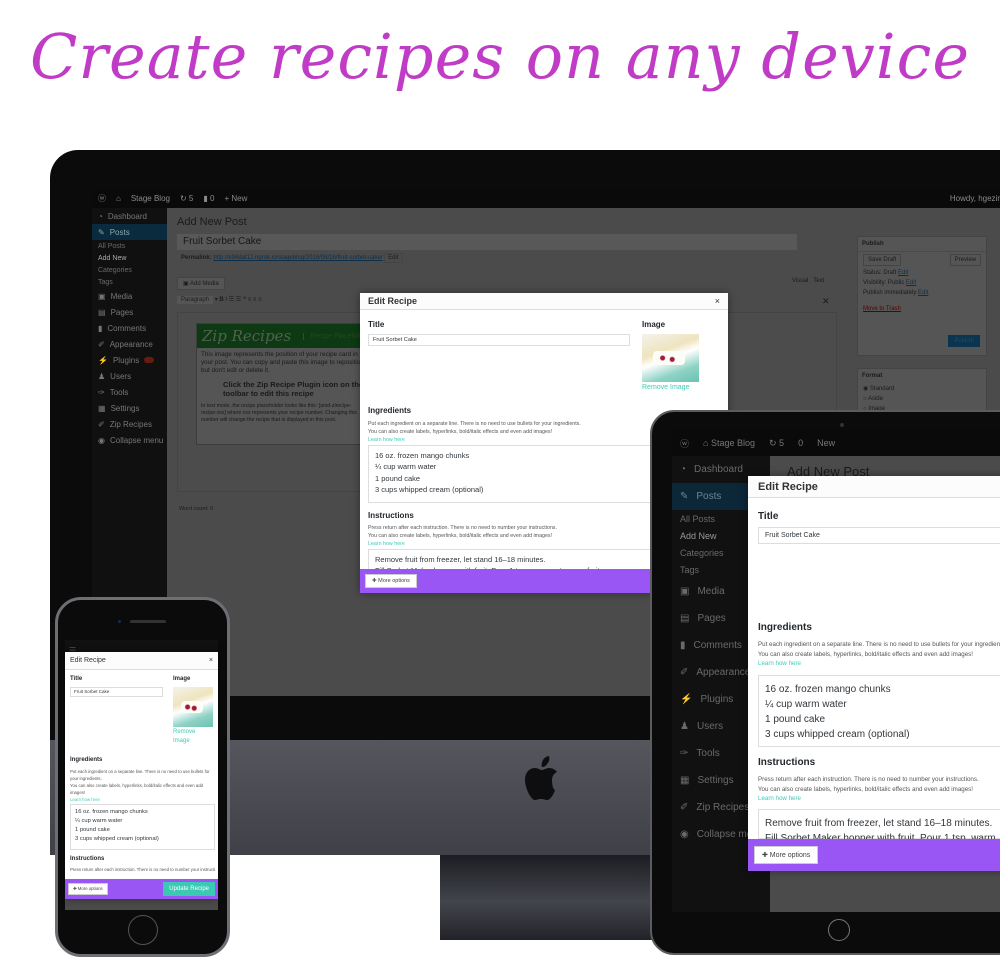 The height and width of the screenshot is (962, 1000). Describe the element at coordinates (129, 328) in the screenshot. I see `sidebar-item-comments: ▮ Comments` at that location.